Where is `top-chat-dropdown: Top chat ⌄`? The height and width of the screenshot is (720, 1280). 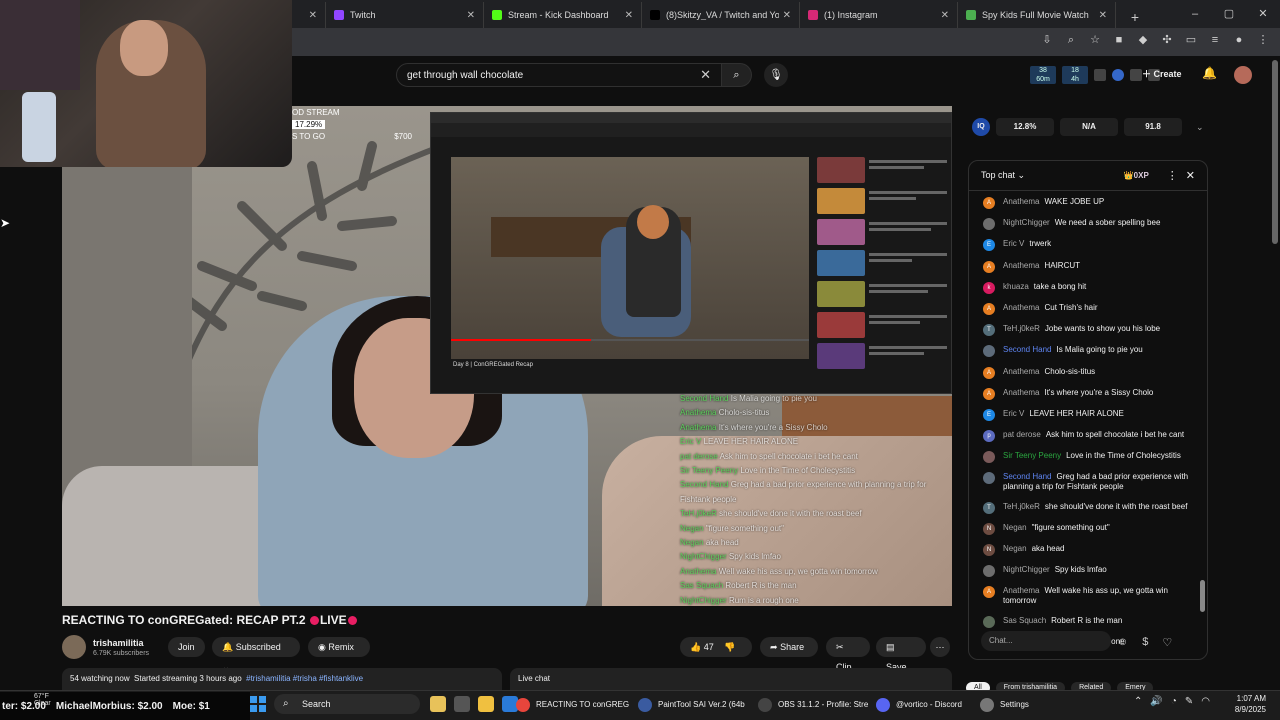 top-chat-dropdown: Top chat ⌄ is located at coordinates (1003, 175).